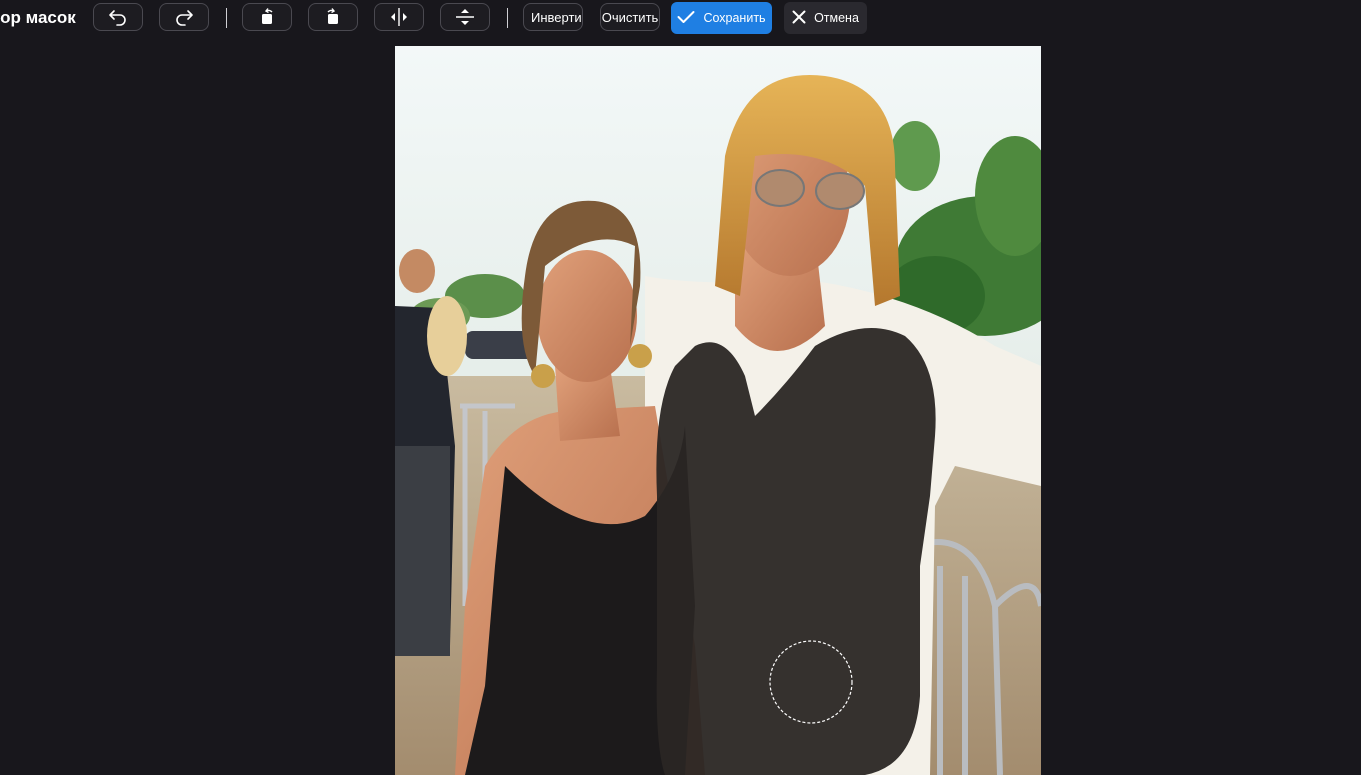  What do you see at coordinates (630, 17) in the screenshot?
I see `clear-button: Очистить` at bounding box center [630, 17].